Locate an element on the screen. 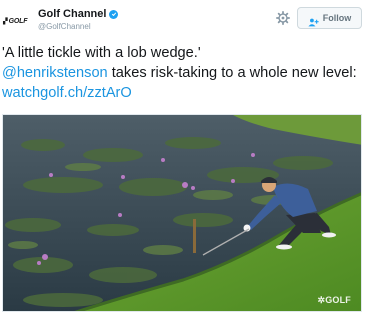 Image resolution: width=368 pixels, height=314 pixels. nbc-golf-watermark: ✲GOLF is located at coordinates (334, 300).